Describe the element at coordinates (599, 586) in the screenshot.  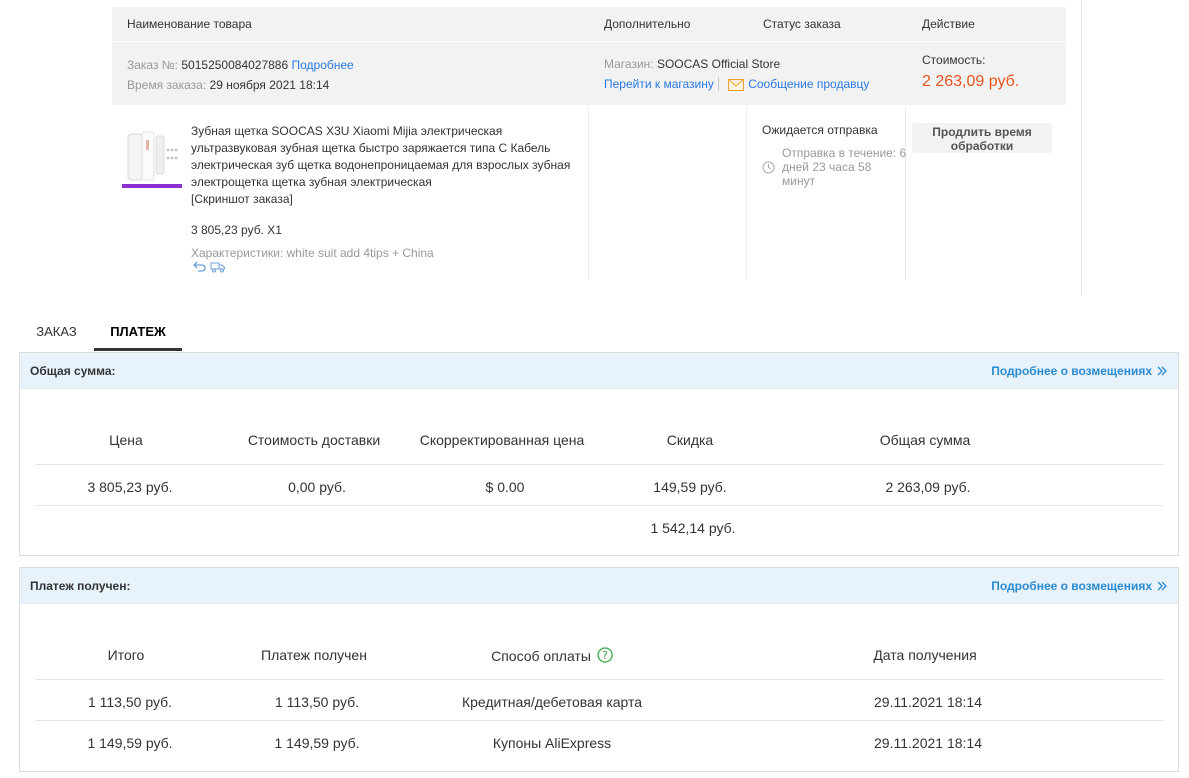
I see `payment-panel-header: Платеж получен: Подробнее о возмещениях` at that location.